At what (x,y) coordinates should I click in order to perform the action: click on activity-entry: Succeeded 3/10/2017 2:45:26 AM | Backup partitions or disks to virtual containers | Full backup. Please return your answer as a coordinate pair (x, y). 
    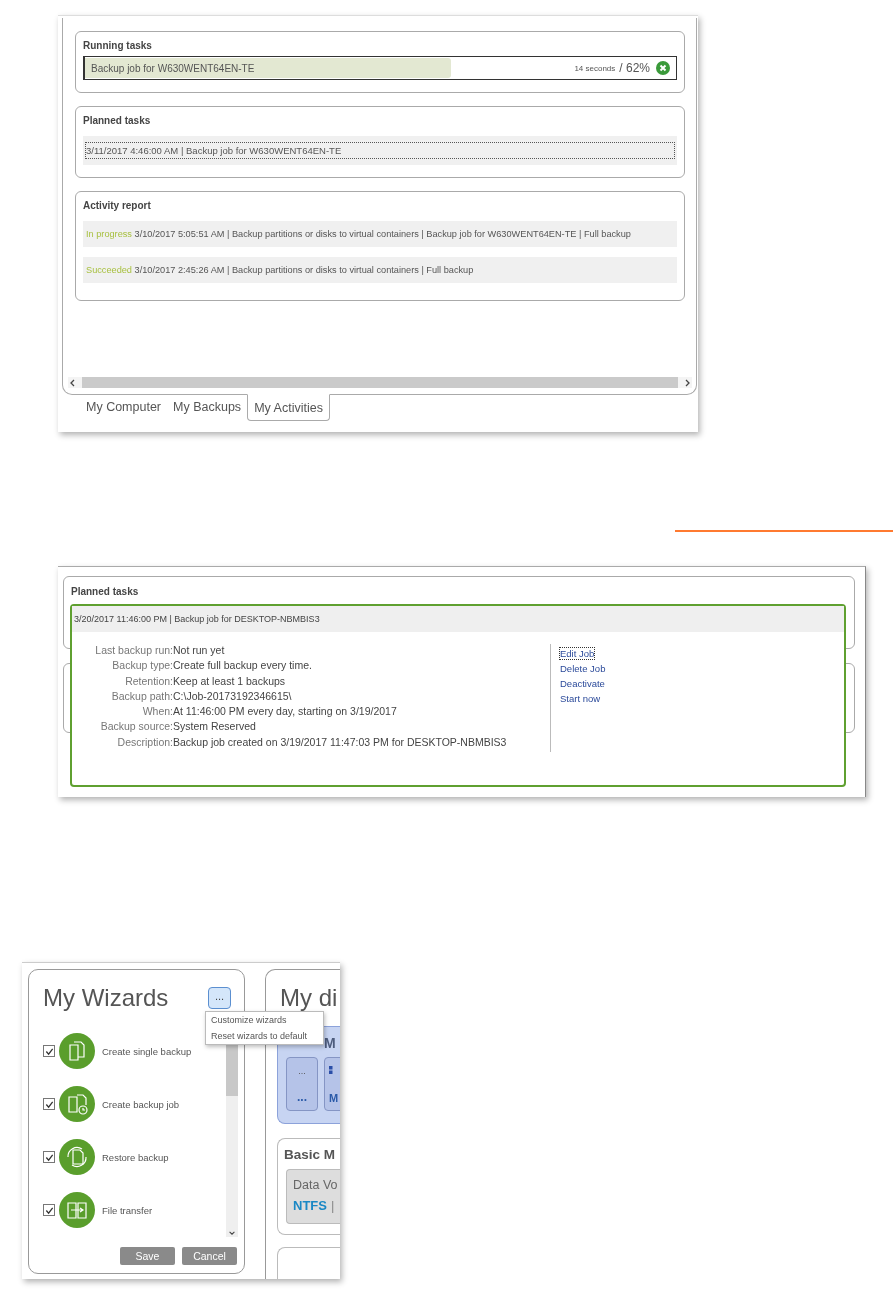
    Looking at the image, I should click on (380, 270).